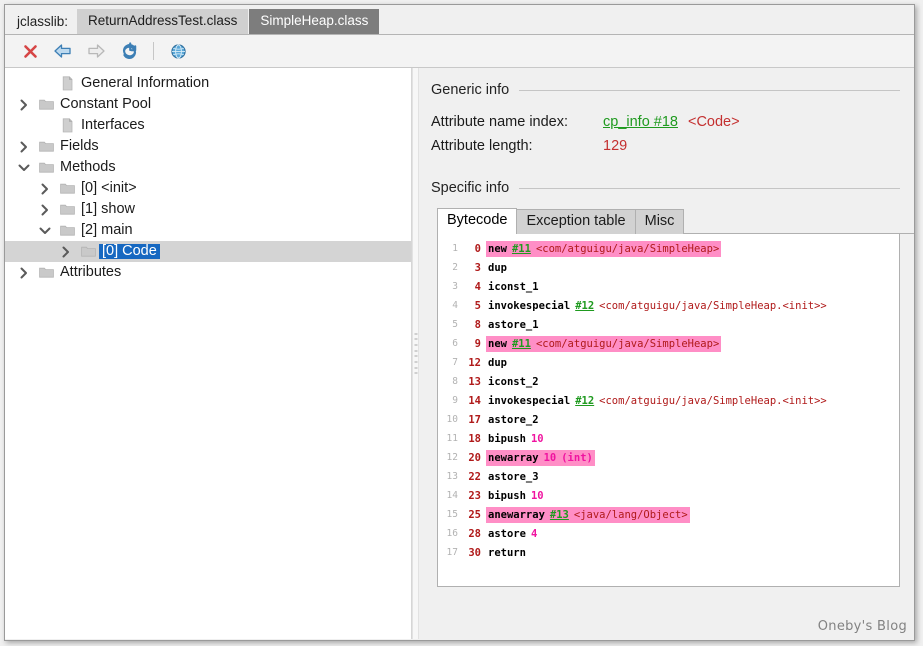 The image size is (923, 646). Describe the element at coordinates (455, 343) in the screenshot. I see `bytecode-line-number: 6` at that location.